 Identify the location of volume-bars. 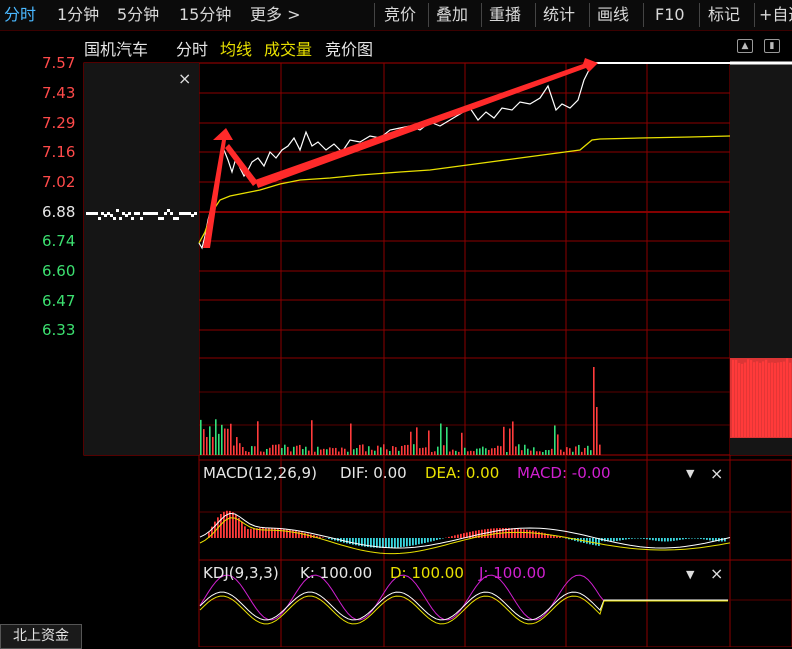
(400, 411).